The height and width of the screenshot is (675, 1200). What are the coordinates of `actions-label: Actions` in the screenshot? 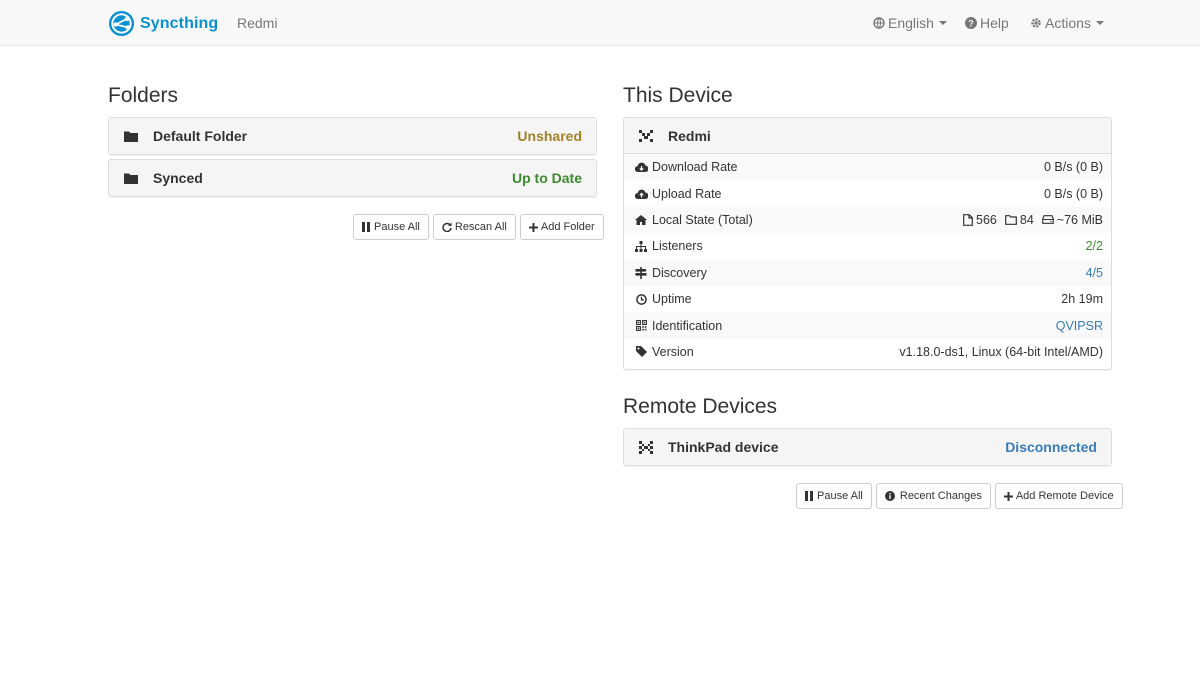 It's located at (1068, 23).